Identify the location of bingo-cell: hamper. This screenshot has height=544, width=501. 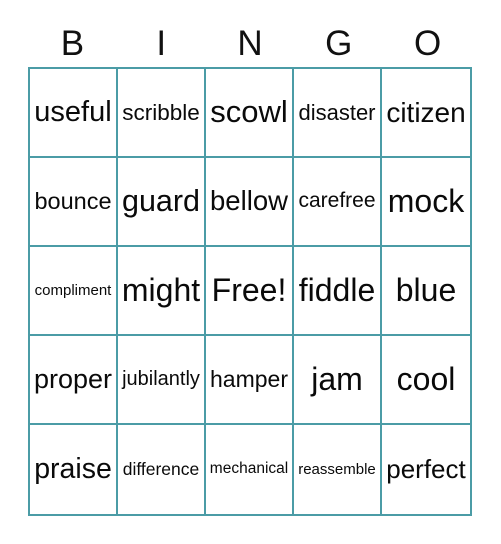
(250, 380).